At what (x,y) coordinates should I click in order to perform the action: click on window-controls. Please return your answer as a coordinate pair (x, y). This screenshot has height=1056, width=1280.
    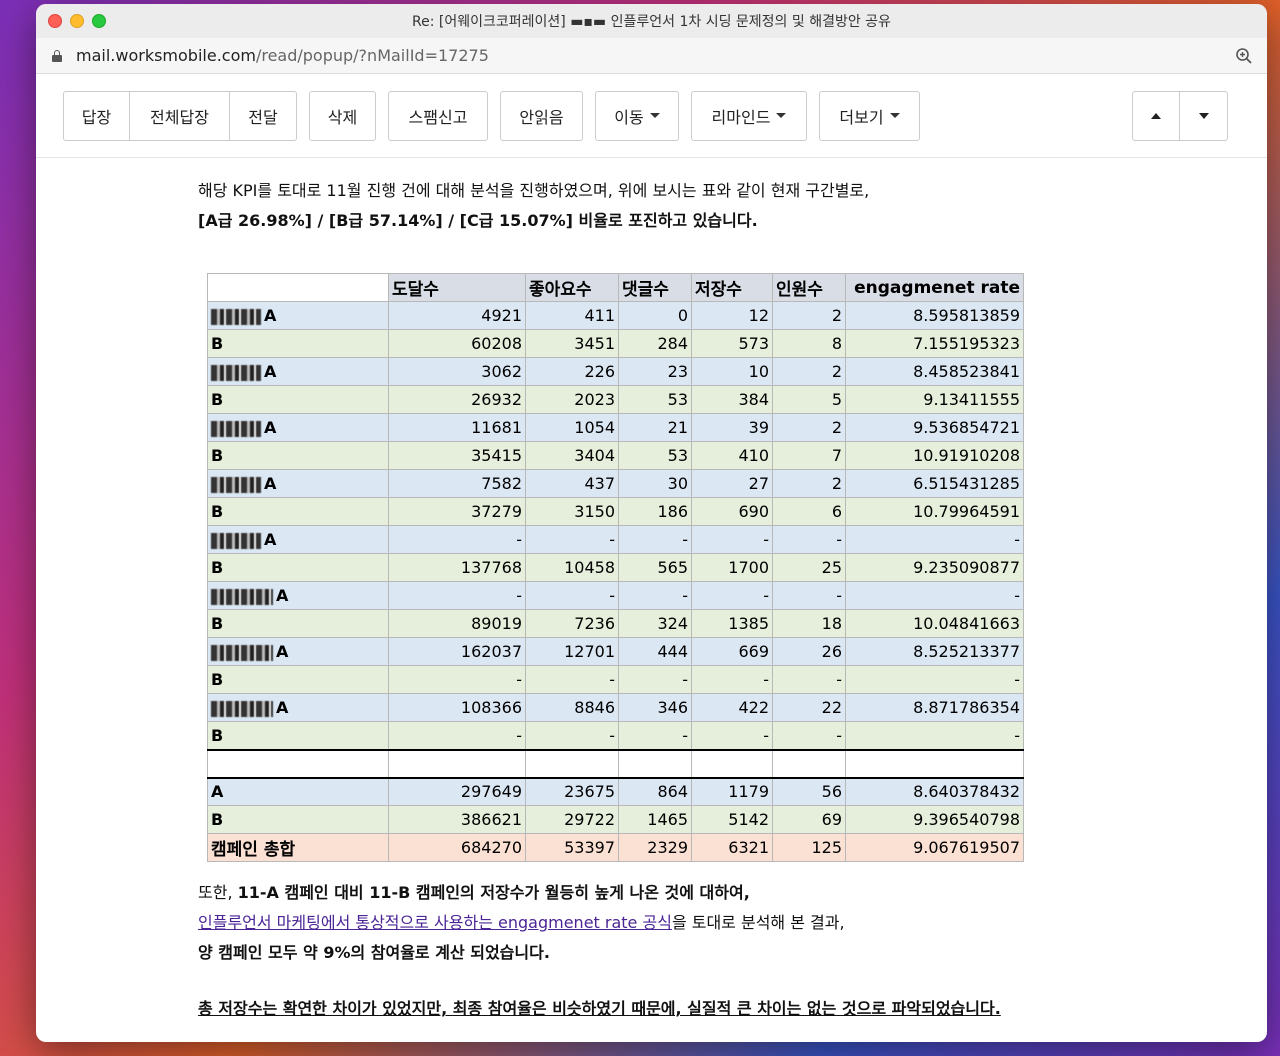
    Looking at the image, I should click on (77, 21).